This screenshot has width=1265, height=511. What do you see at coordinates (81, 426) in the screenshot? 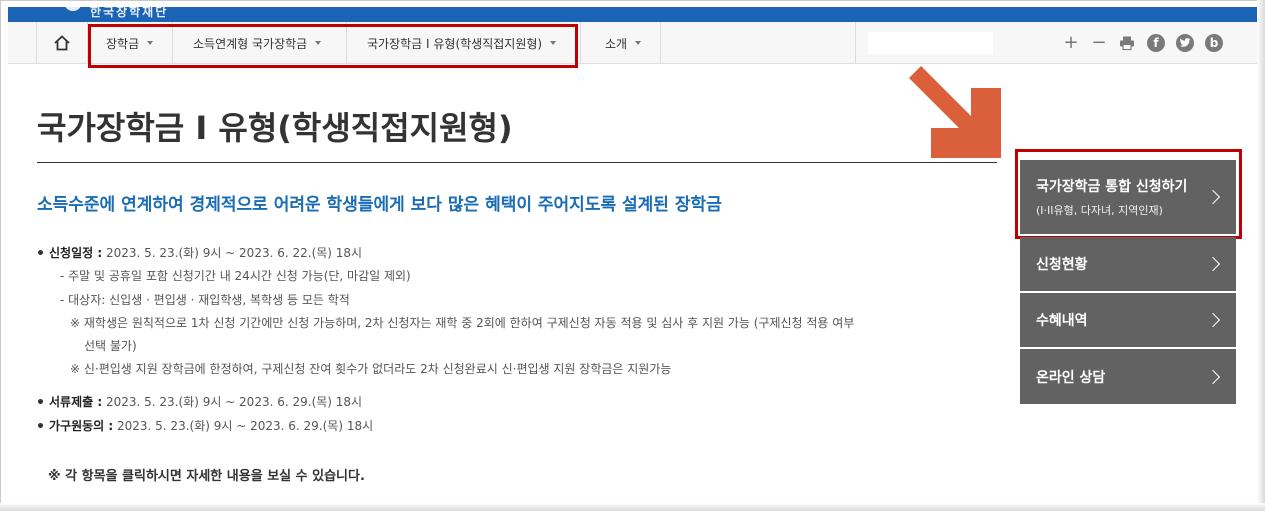
I see `consent-label: 가구원동의 :` at bounding box center [81, 426].